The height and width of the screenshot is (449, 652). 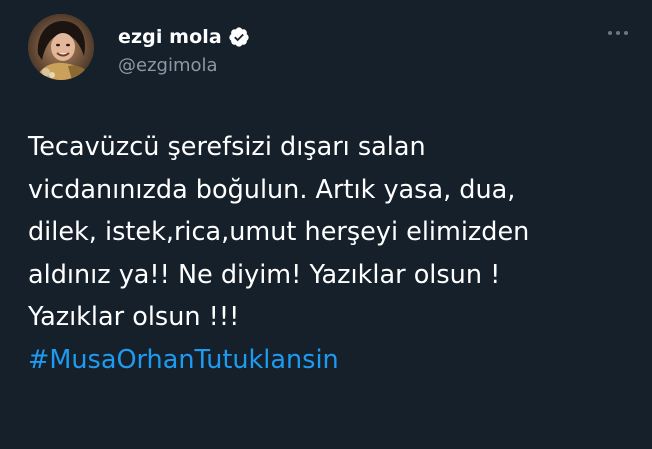 What do you see at coordinates (170, 37) in the screenshot?
I see `display-name: ezgi mola` at bounding box center [170, 37].